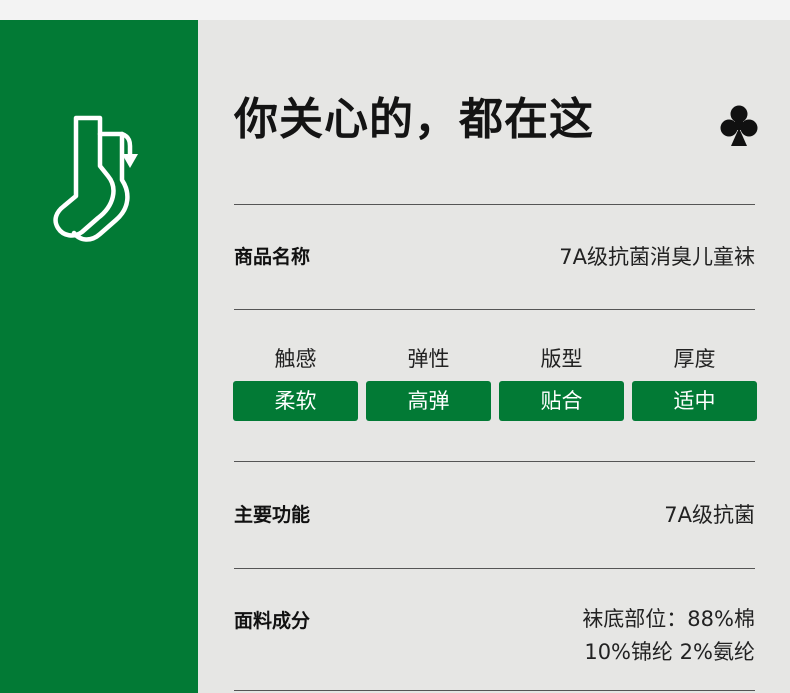  Describe the element at coordinates (295, 359) in the screenshot. I see `attribute-name: 触感` at that location.